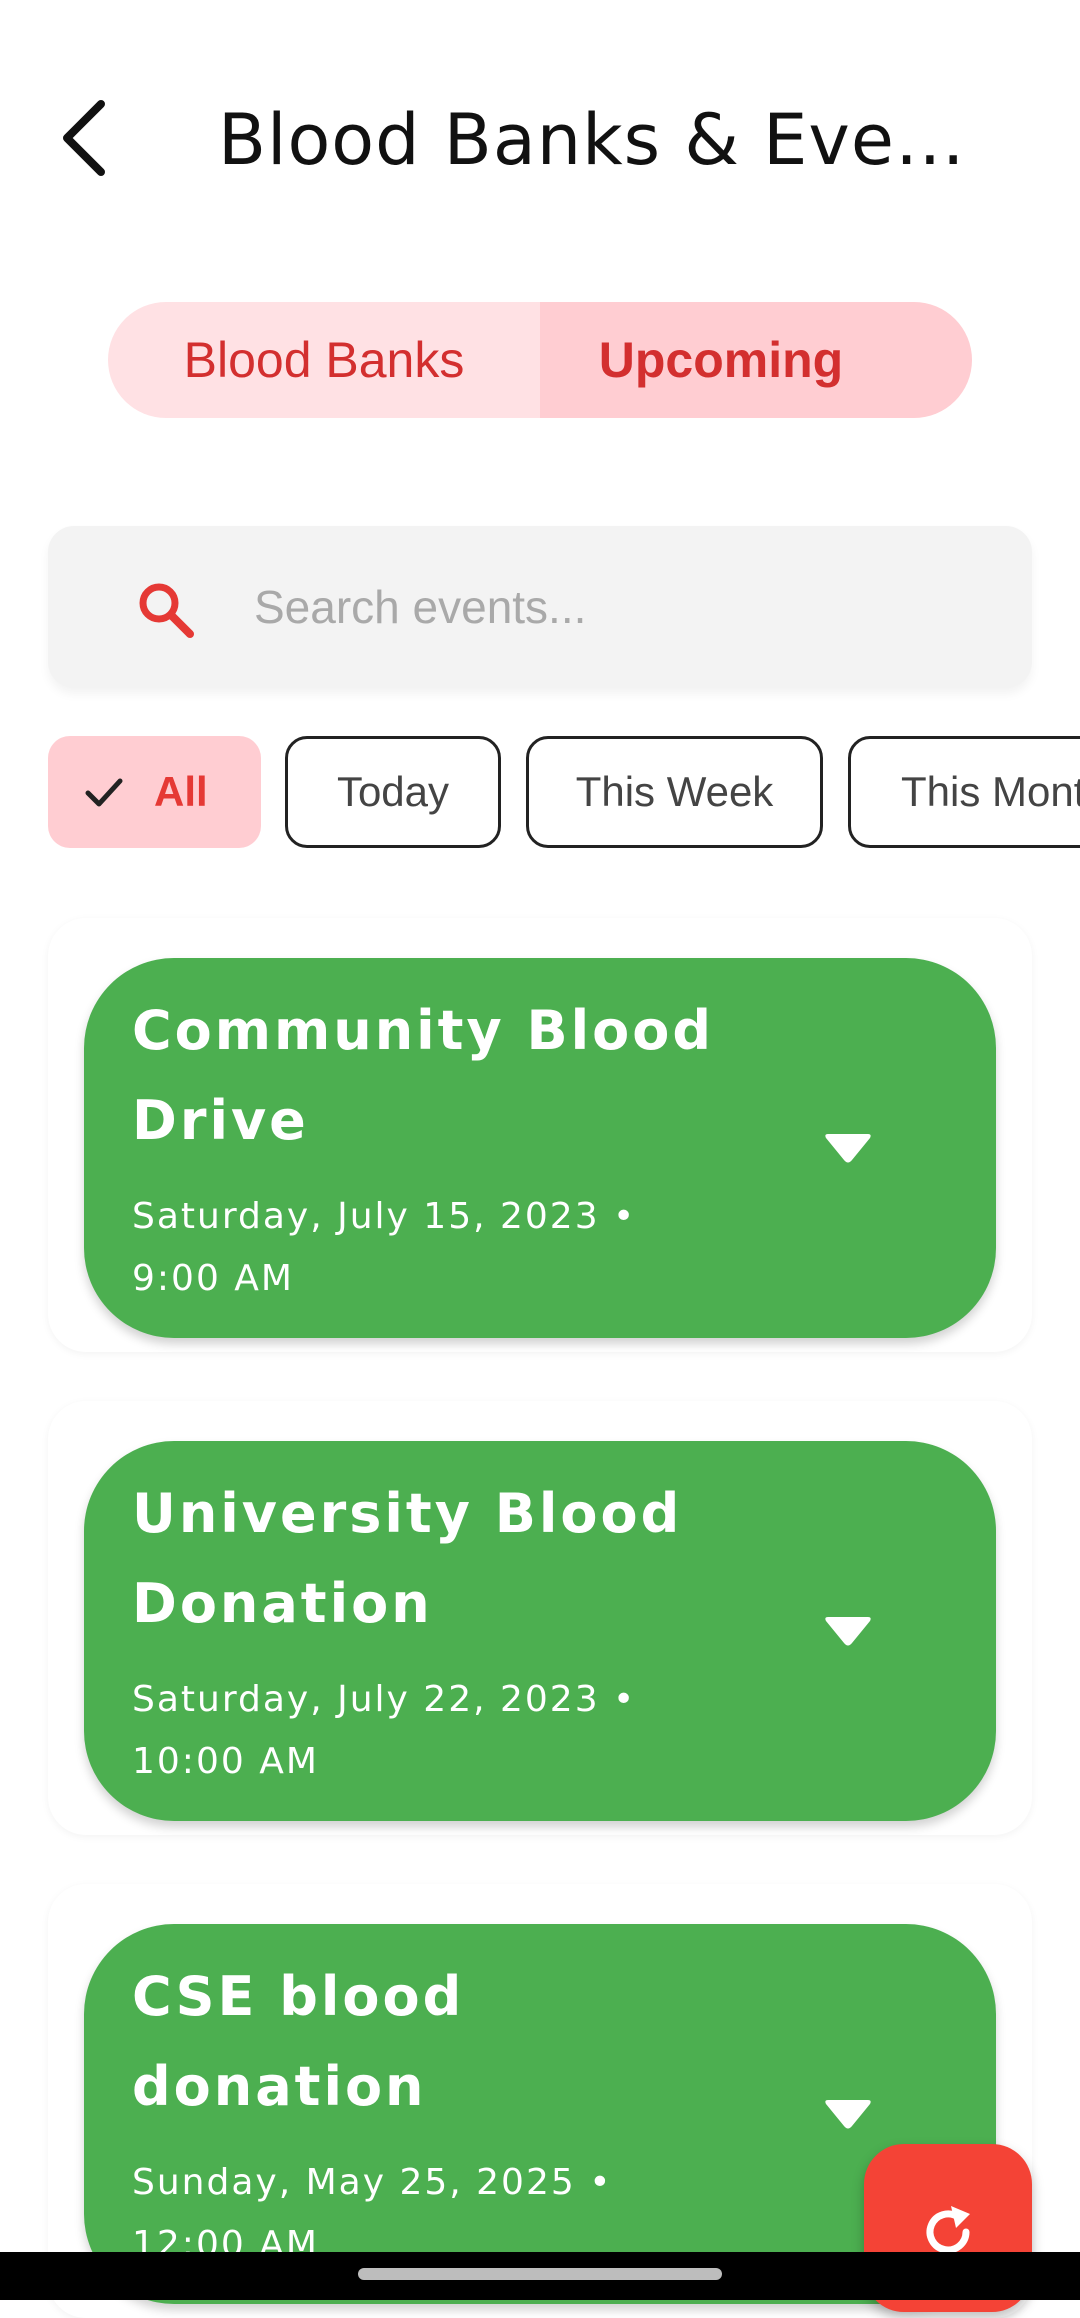  What do you see at coordinates (324, 360) in the screenshot?
I see `tab-blood-banks: Blood Banks` at bounding box center [324, 360].